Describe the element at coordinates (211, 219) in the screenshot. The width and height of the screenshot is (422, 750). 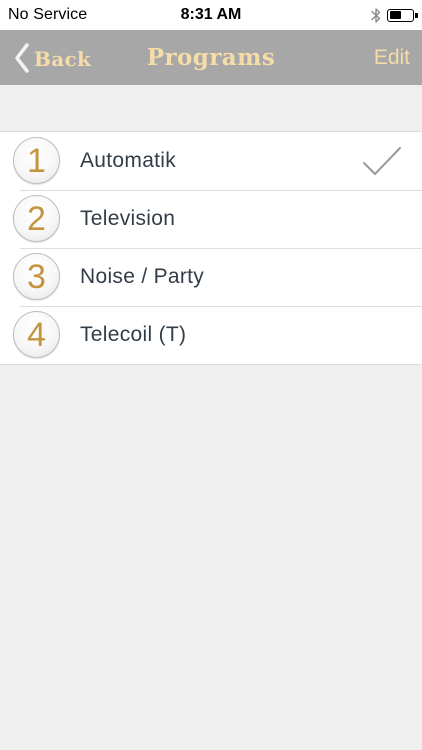
I see `program-row-television: 2 Television` at that location.